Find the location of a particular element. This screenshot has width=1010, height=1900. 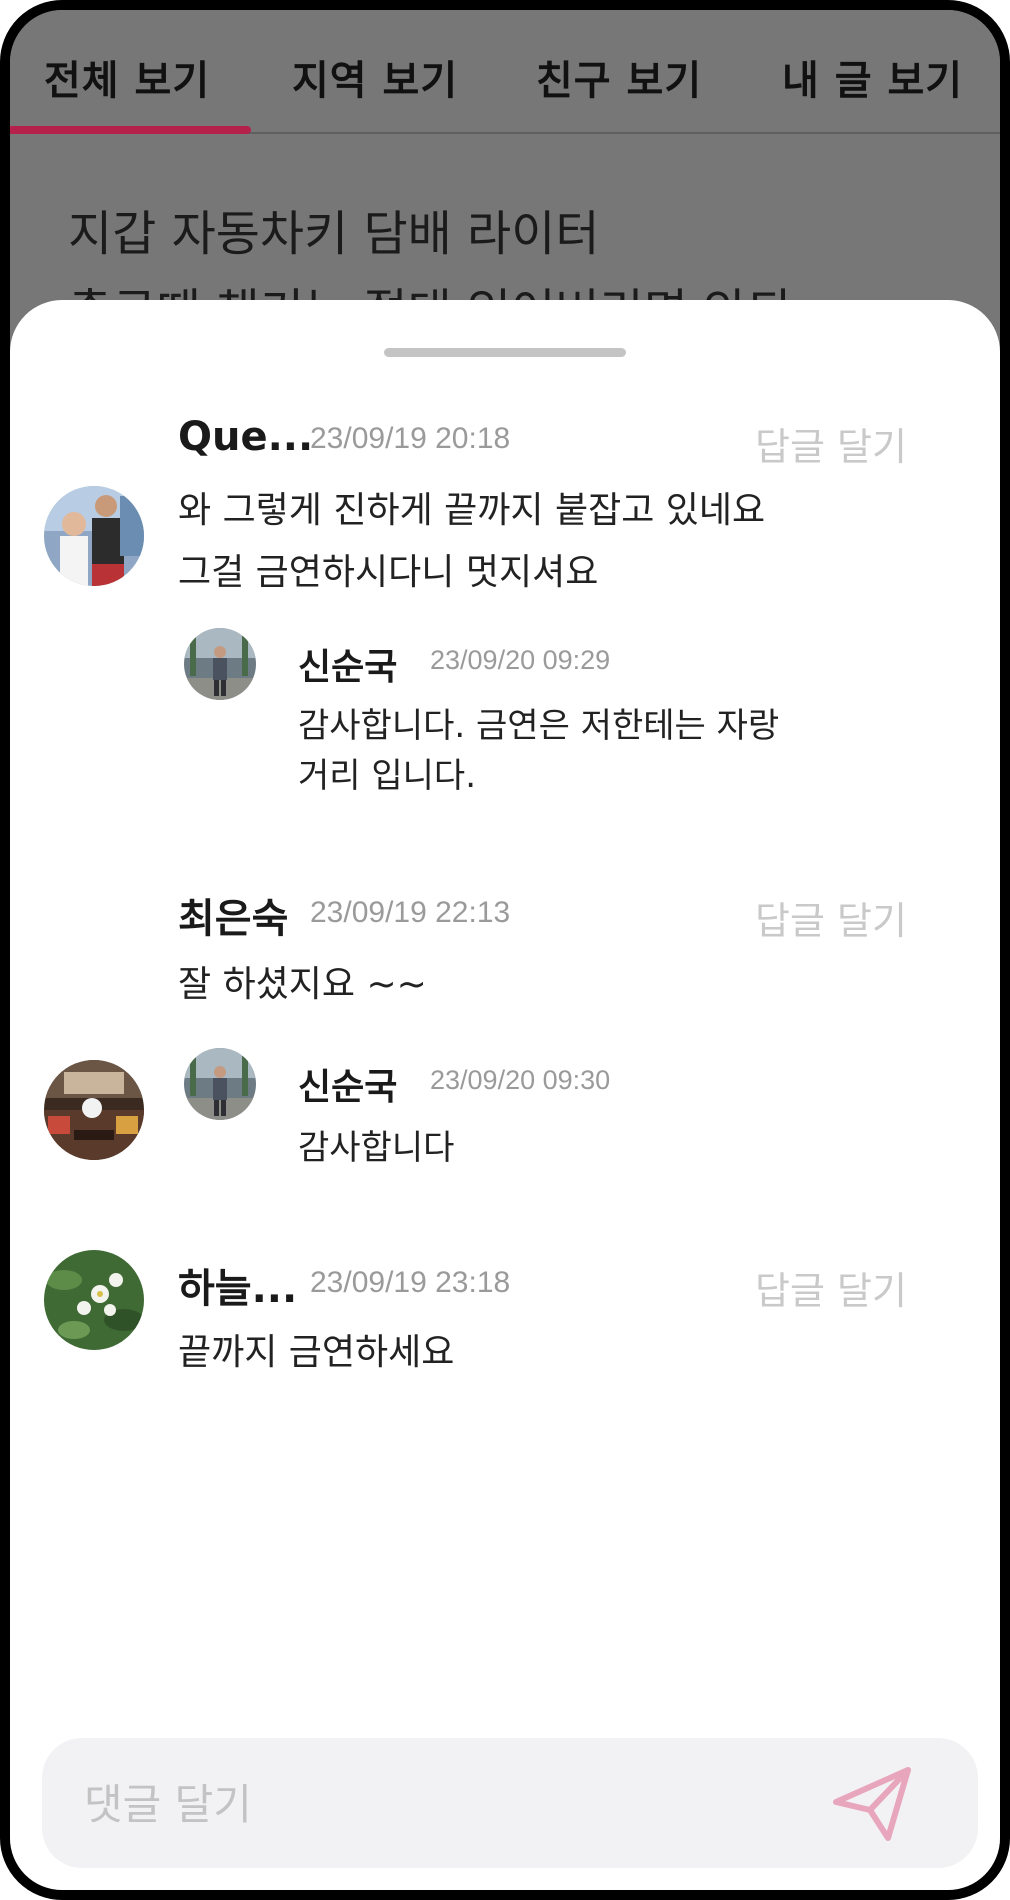

post-text-line: 지갑 자동차키 담배 라이터 is located at coordinates (334, 234).